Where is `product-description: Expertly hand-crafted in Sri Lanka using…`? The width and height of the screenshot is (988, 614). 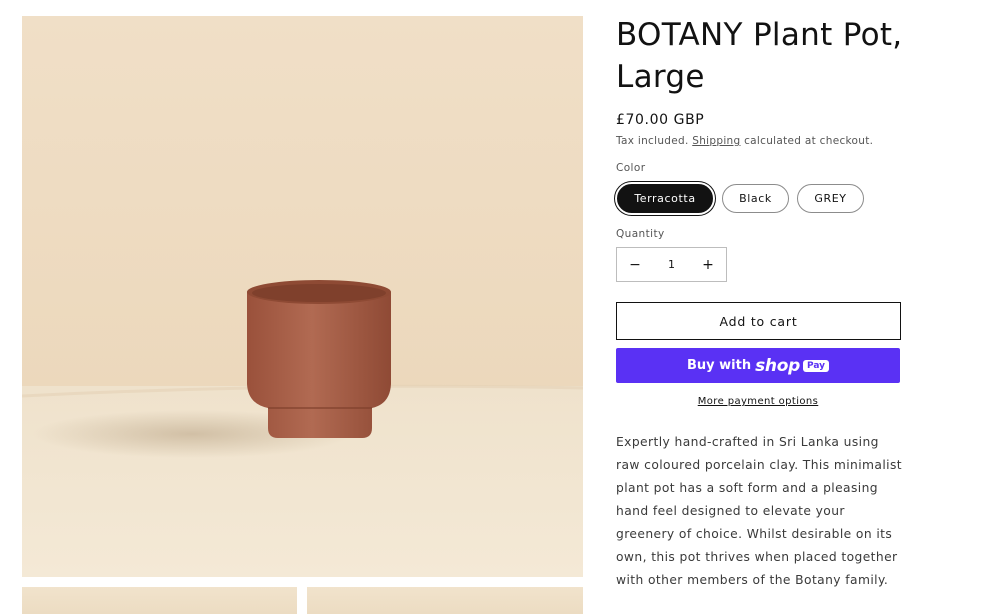
product-description: Expertly hand-crafted in Sri Lanka using… is located at coordinates (759, 511).